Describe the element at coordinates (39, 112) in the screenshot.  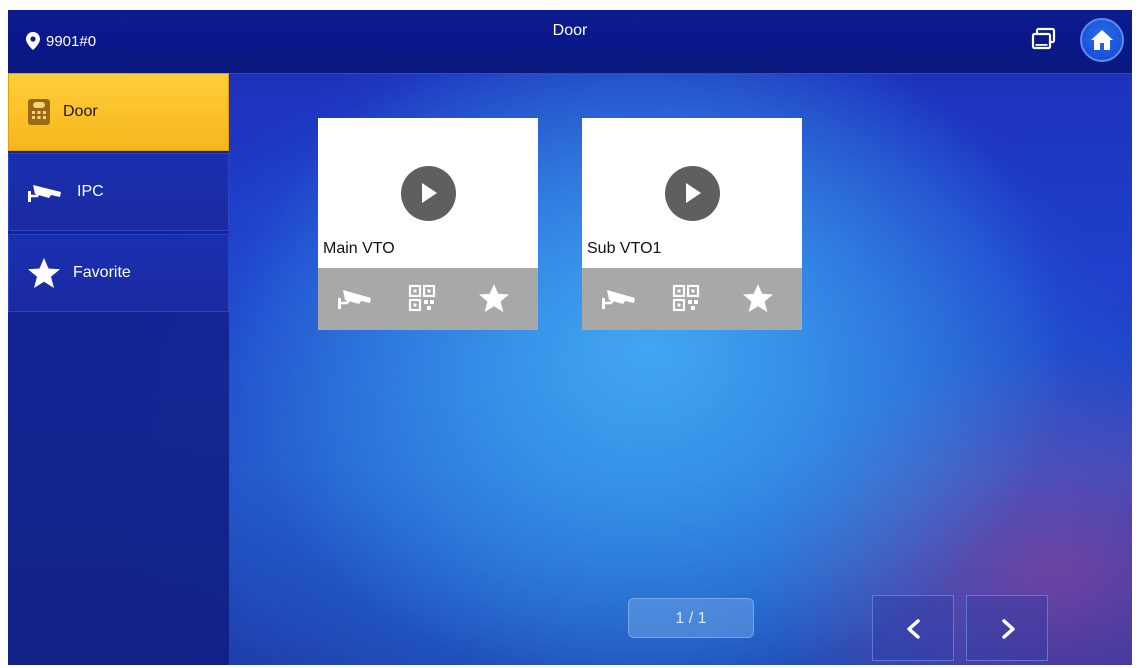
I see `door-station-icon` at that location.